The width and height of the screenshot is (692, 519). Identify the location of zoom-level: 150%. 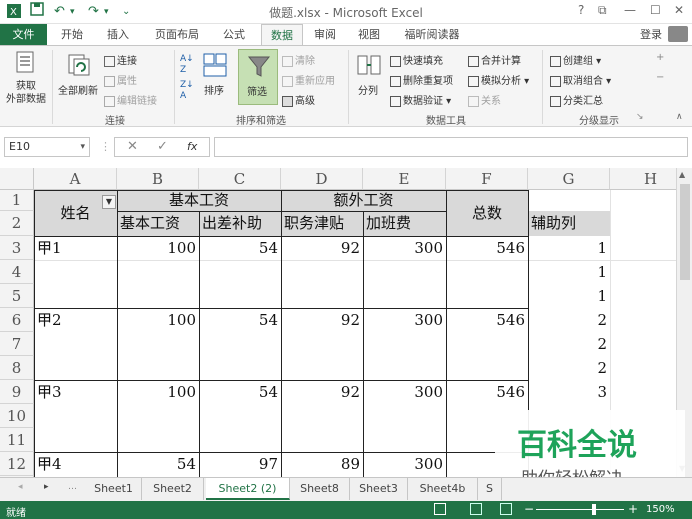
(660, 509).